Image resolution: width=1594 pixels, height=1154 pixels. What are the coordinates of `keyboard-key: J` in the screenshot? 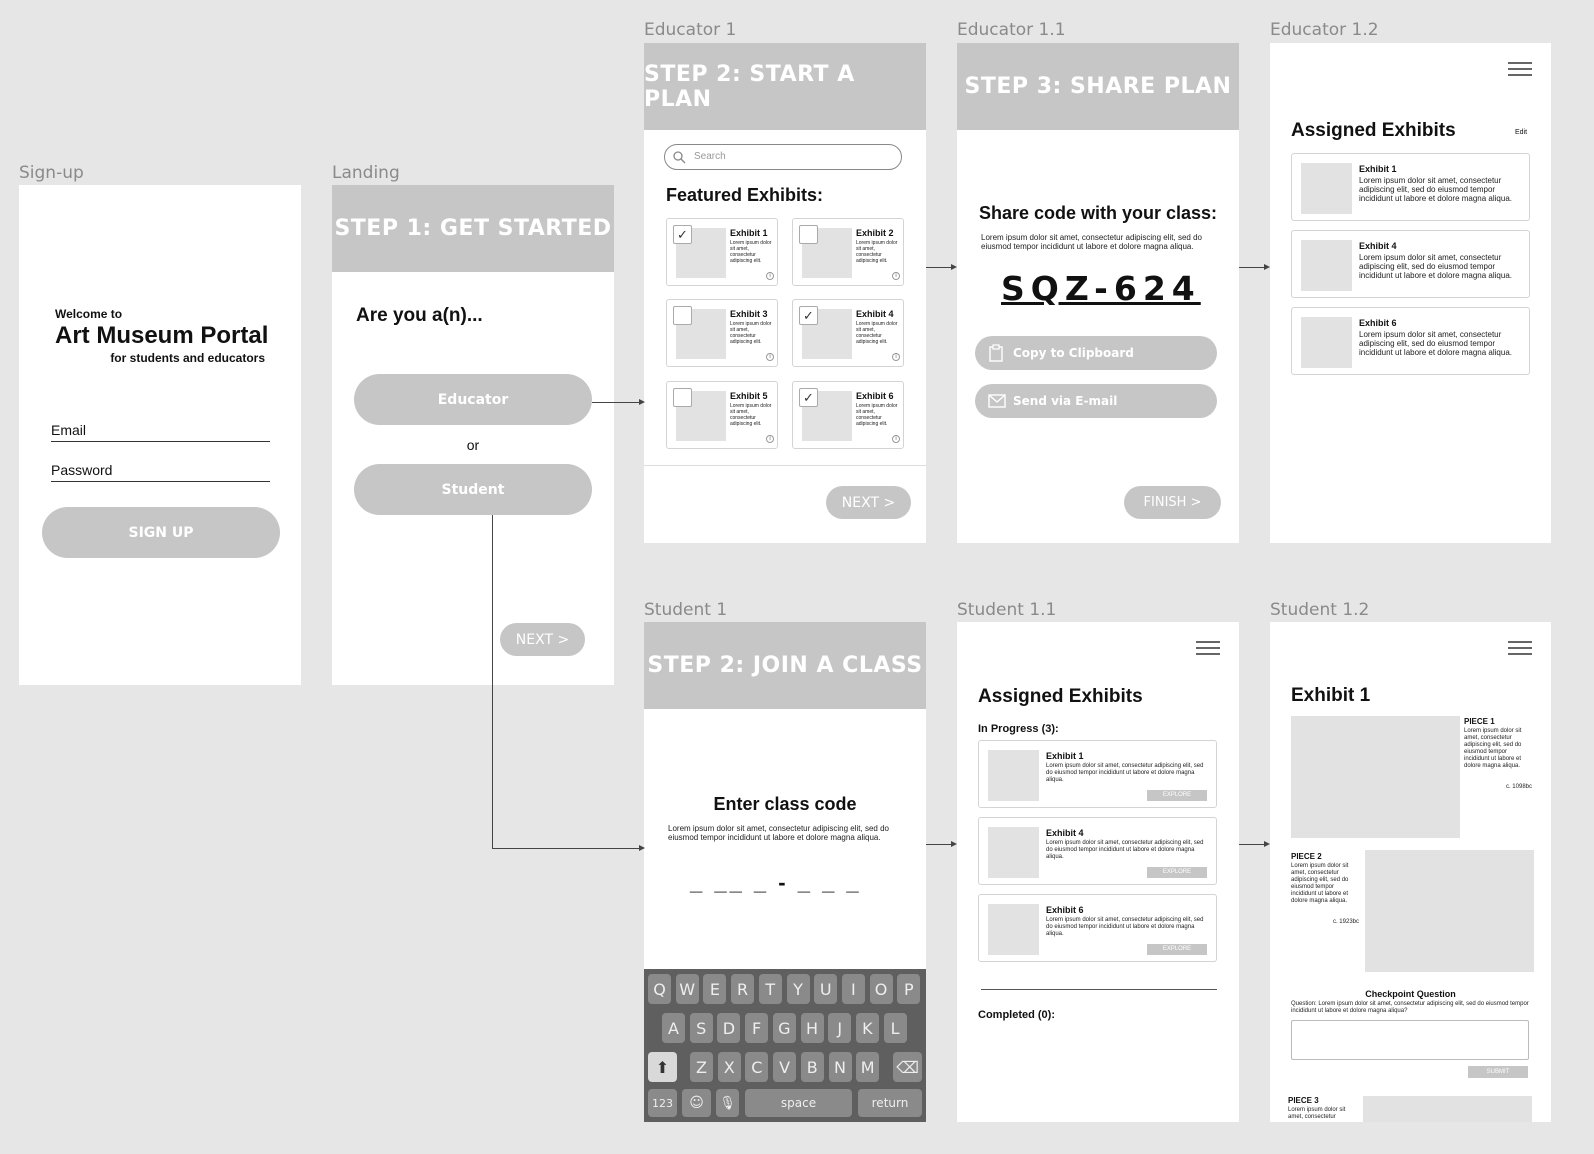 It's located at (840, 1028).